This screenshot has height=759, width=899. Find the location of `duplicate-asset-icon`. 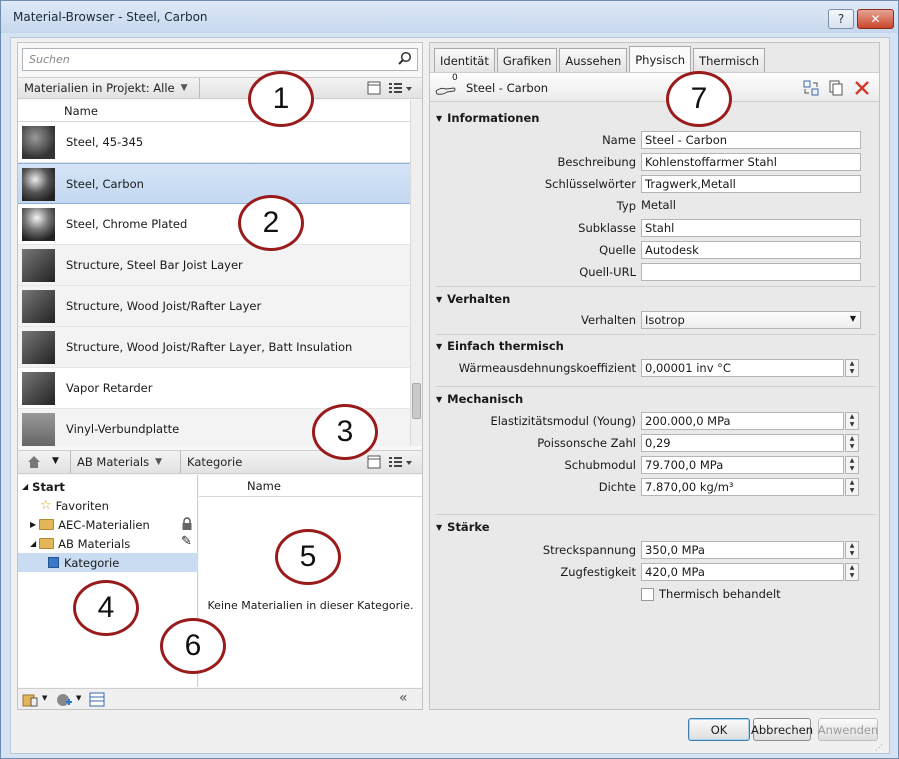

duplicate-asset-icon is located at coordinates (836, 88).